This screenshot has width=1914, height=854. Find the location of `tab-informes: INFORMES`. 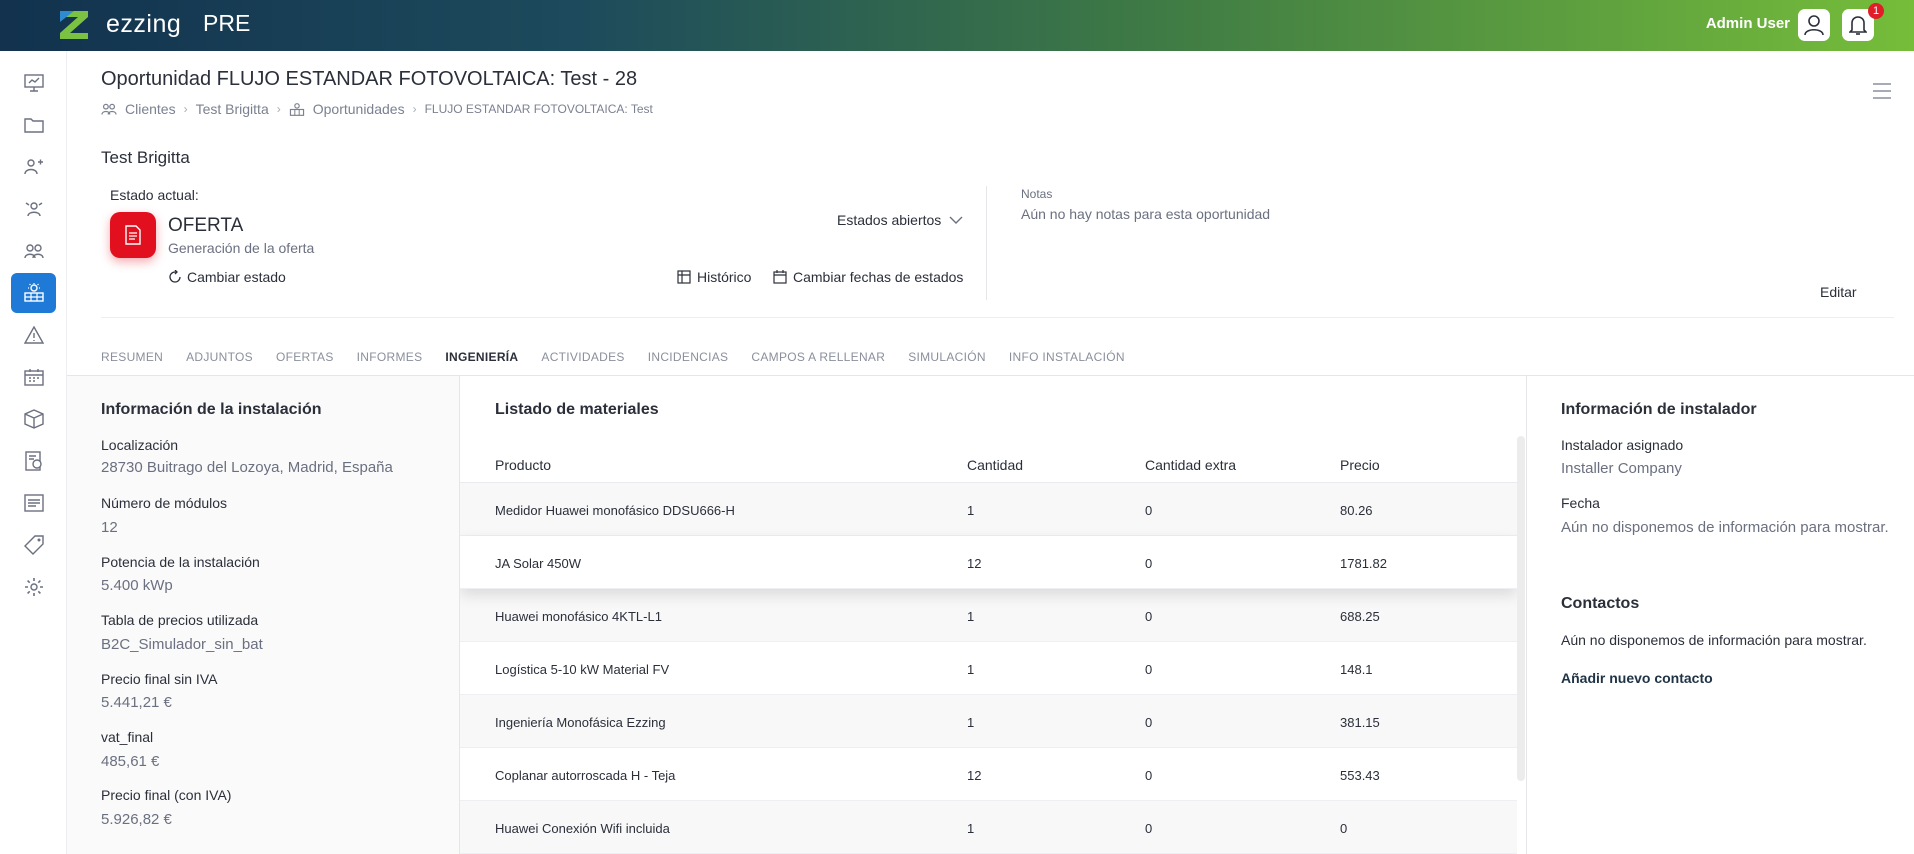

tab-informes: INFORMES is located at coordinates (390, 363).